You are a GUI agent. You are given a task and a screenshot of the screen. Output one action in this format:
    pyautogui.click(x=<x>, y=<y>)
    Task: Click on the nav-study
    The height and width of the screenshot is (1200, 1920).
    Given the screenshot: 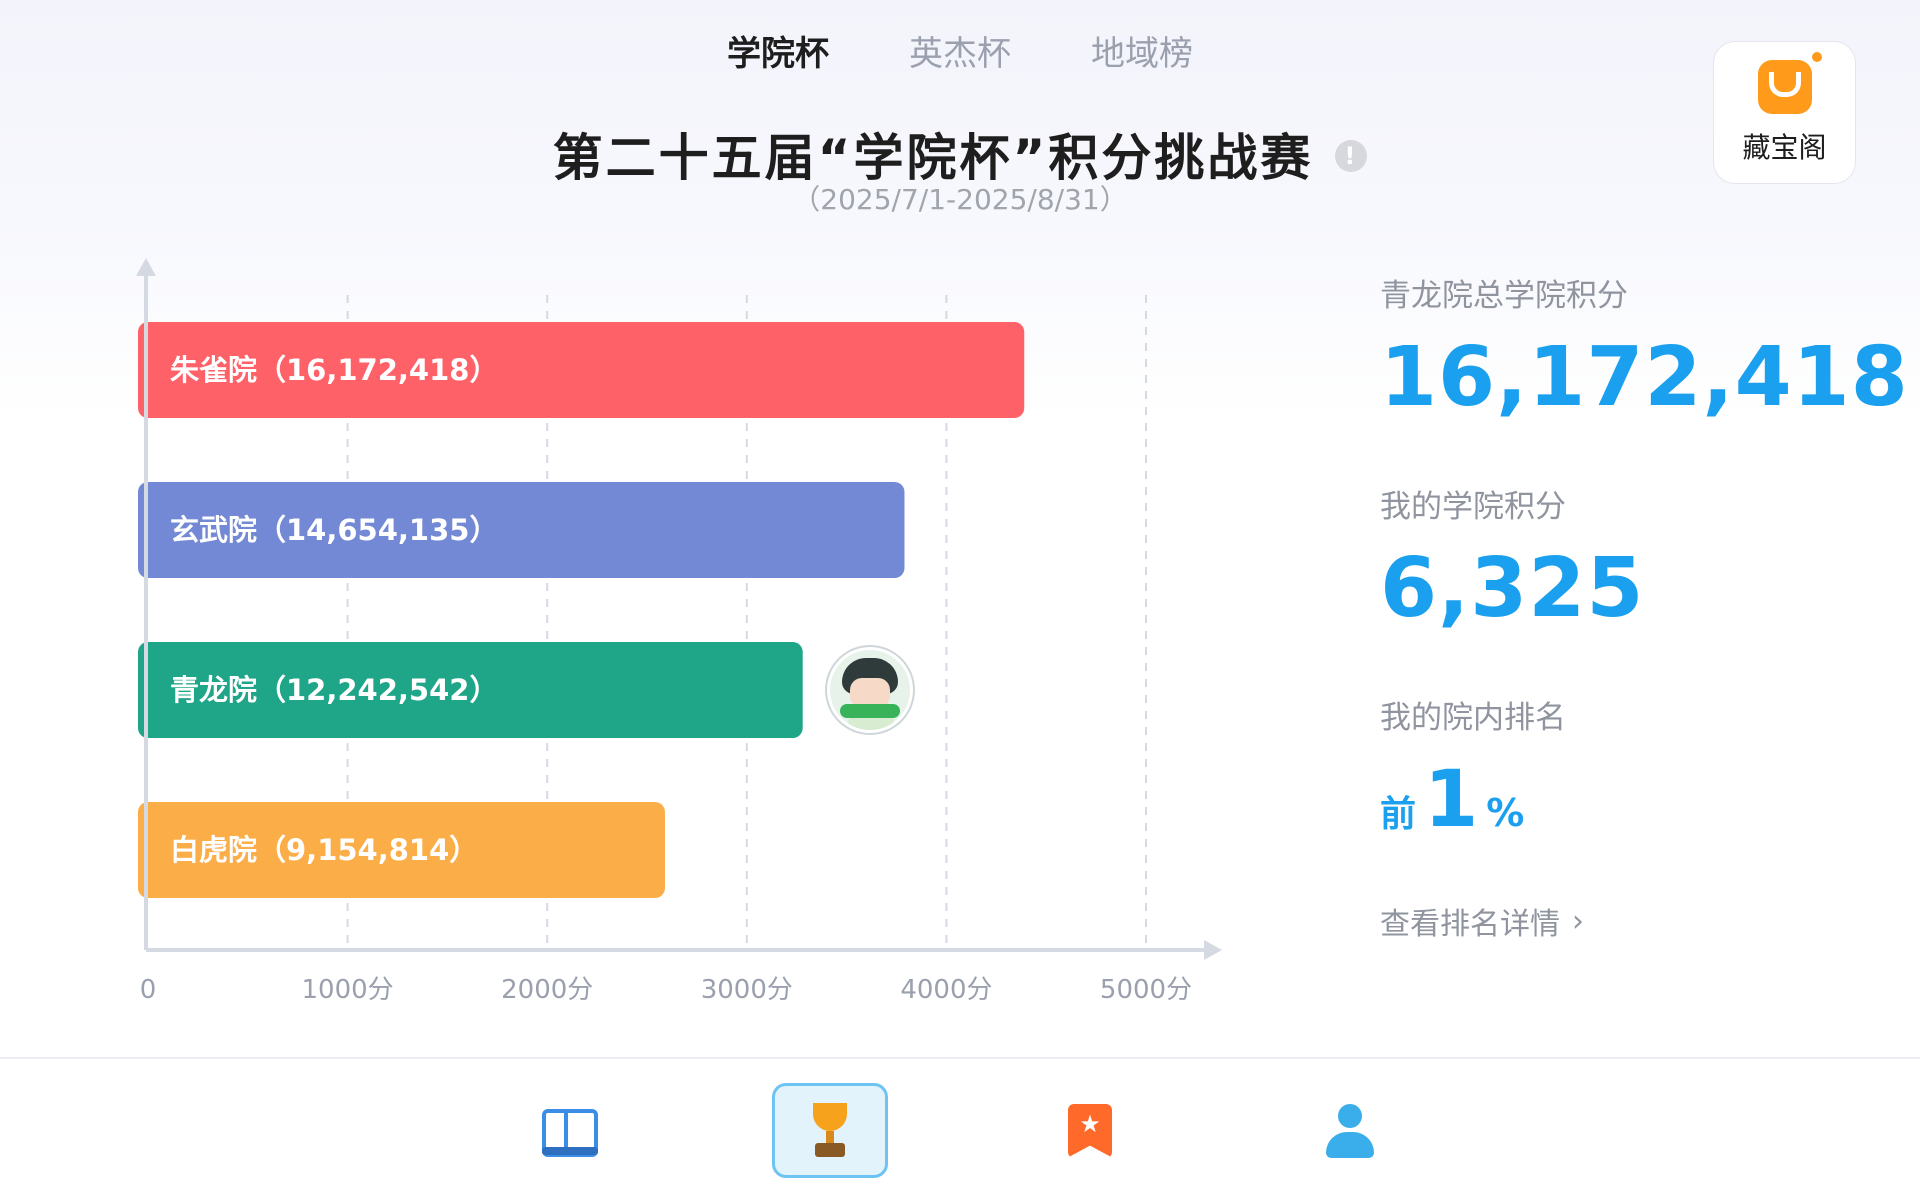 What is the action you would take?
    pyautogui.click(x=570, y=1130)
    